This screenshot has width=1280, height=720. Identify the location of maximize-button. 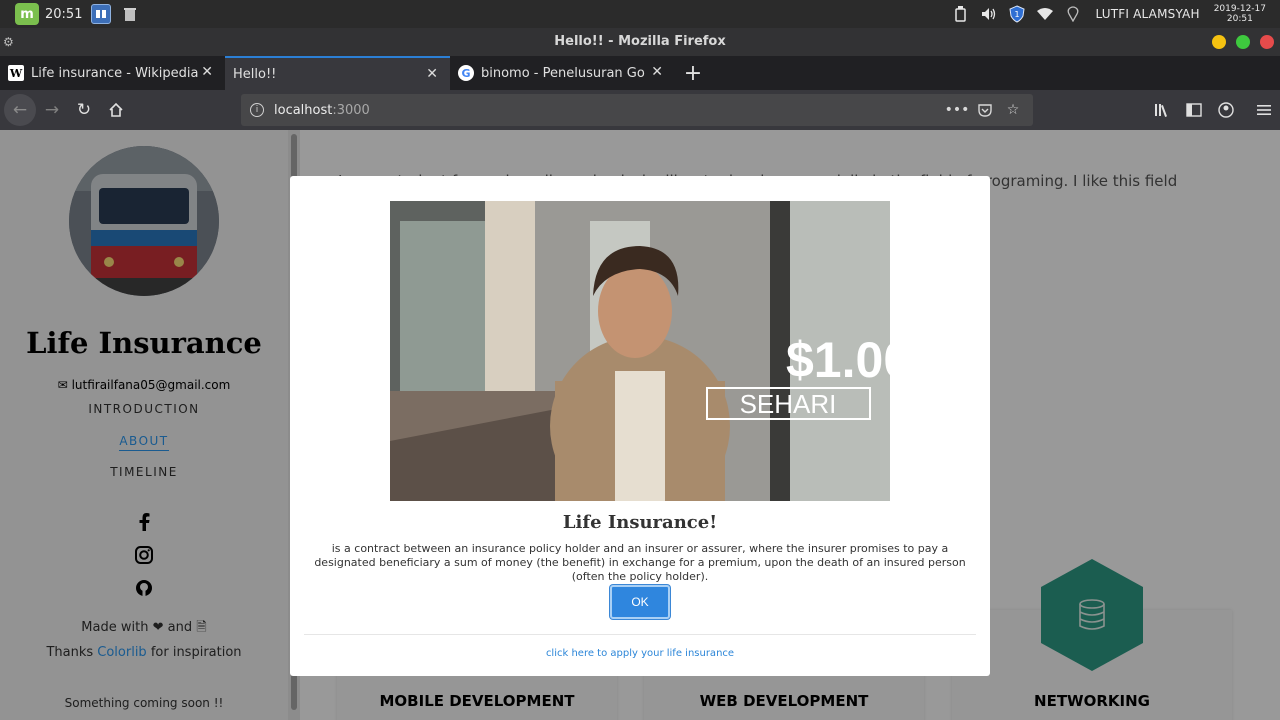
(1243, 42).